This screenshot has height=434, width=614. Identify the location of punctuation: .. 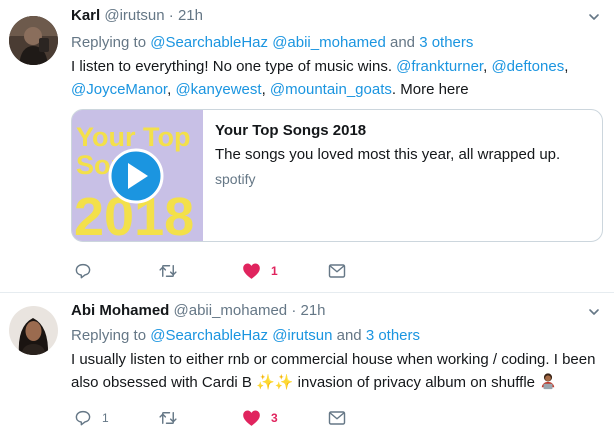
(394, 89).